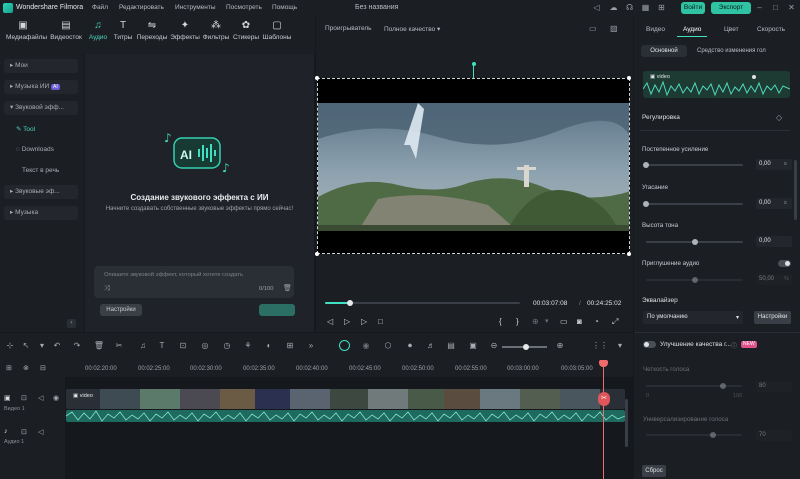  Describe the element at coordinates (24, 398) in the screenshot. I see `video-lock-icon: ⊡` at that location.